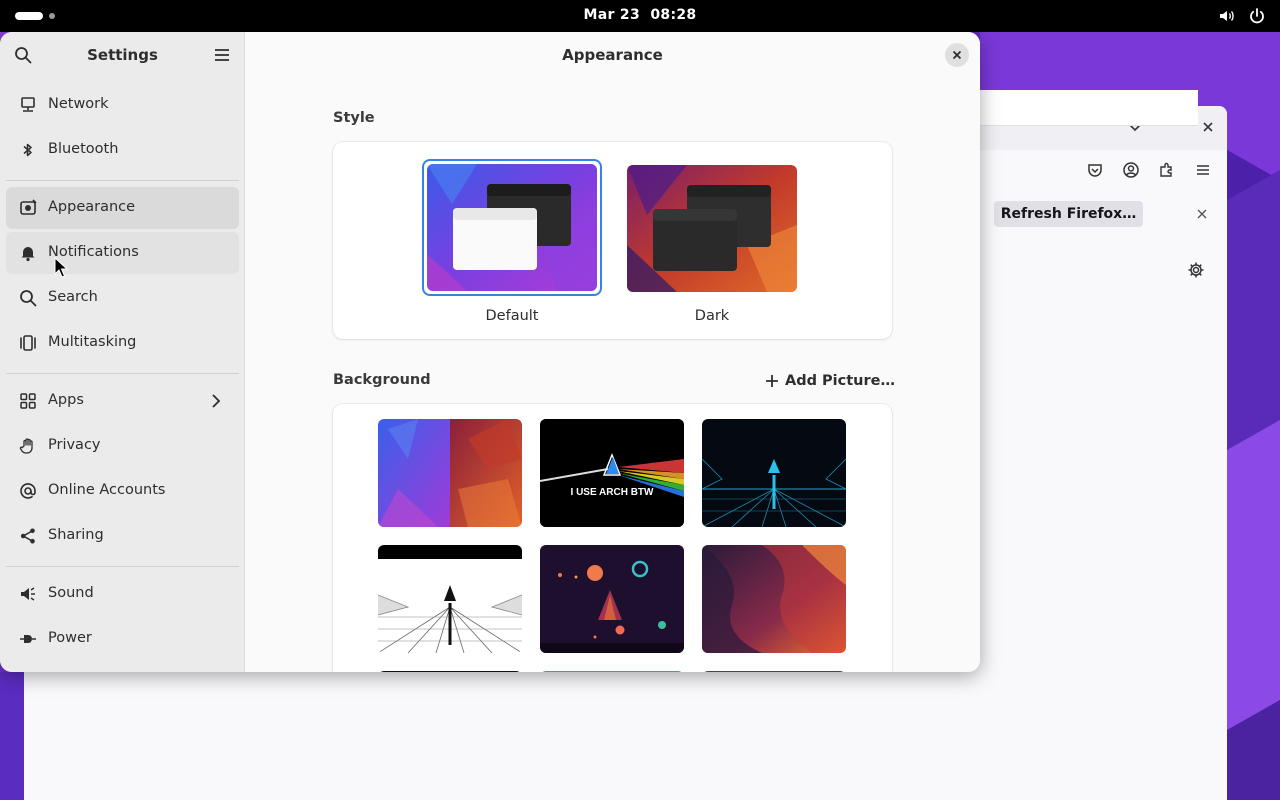 This screenshot has width=1280, height=800. Describe the element at coordinates (122, 150) in the screenshot. I see `sidebar-item-bluetooth: Bluetooth` at that location.